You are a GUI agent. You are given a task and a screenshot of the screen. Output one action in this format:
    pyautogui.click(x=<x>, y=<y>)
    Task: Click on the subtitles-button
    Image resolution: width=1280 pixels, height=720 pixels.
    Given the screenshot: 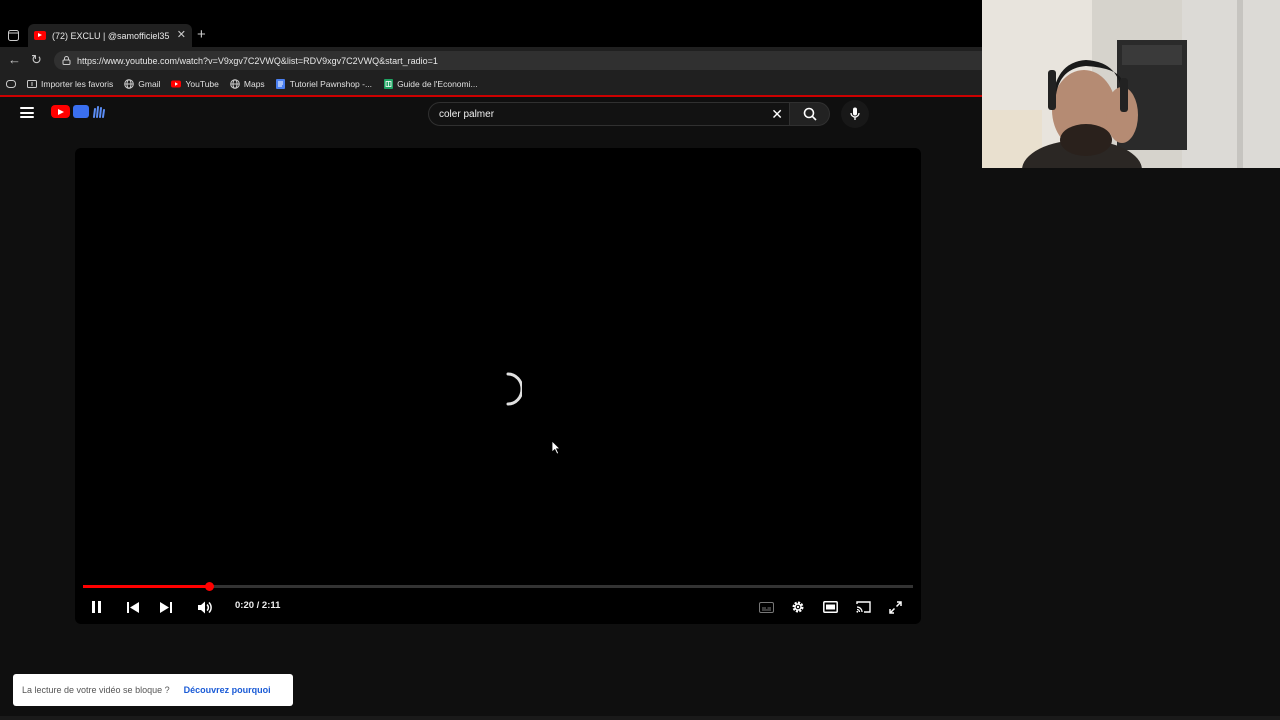 What is the action you would take?
    pyautogui.click(x=766, y=607)
    